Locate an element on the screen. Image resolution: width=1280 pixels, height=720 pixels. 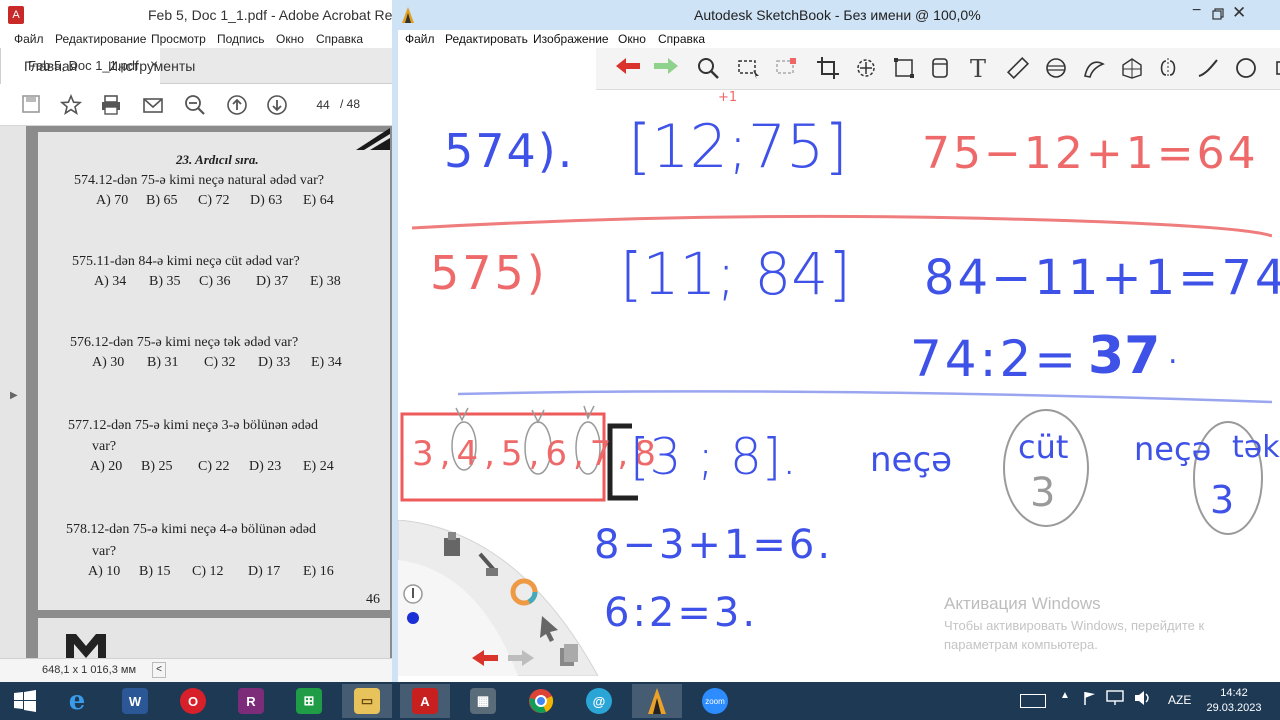
taskbar-chrome is located at coordinates (541, 701).